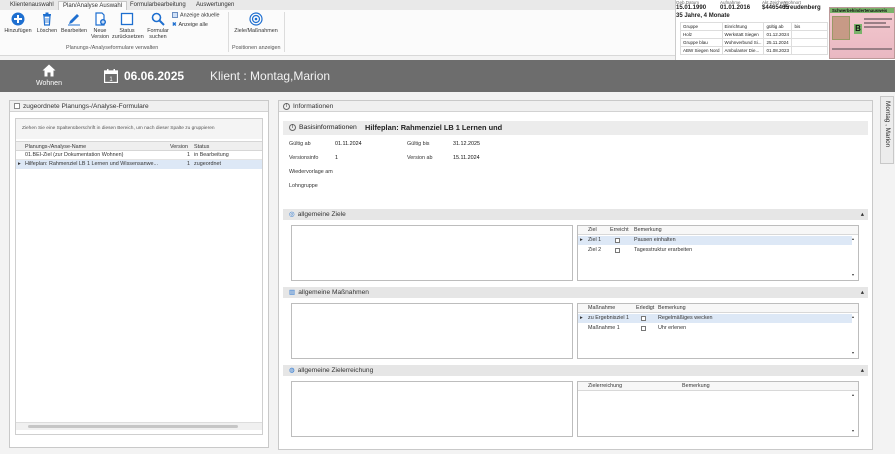 The width and height of the screenshot is (895, 454). What do you see at coordinates (336, 158) in the screenshot?
I see `version-info-value: 1` at bounding box center [336, 158].